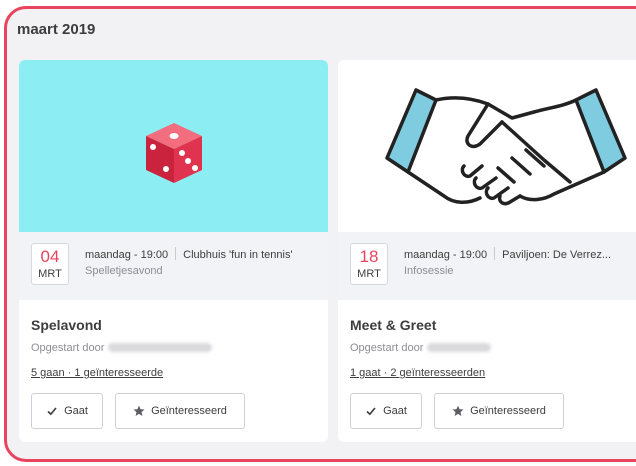 The width and height of the screenshot is (636, 466). What do you see at coordinates (97, 373) in the screenshot?
I see `attendance-link: 5 gaan · 1 geïnteresseerde` at bounding box center [97, 373].